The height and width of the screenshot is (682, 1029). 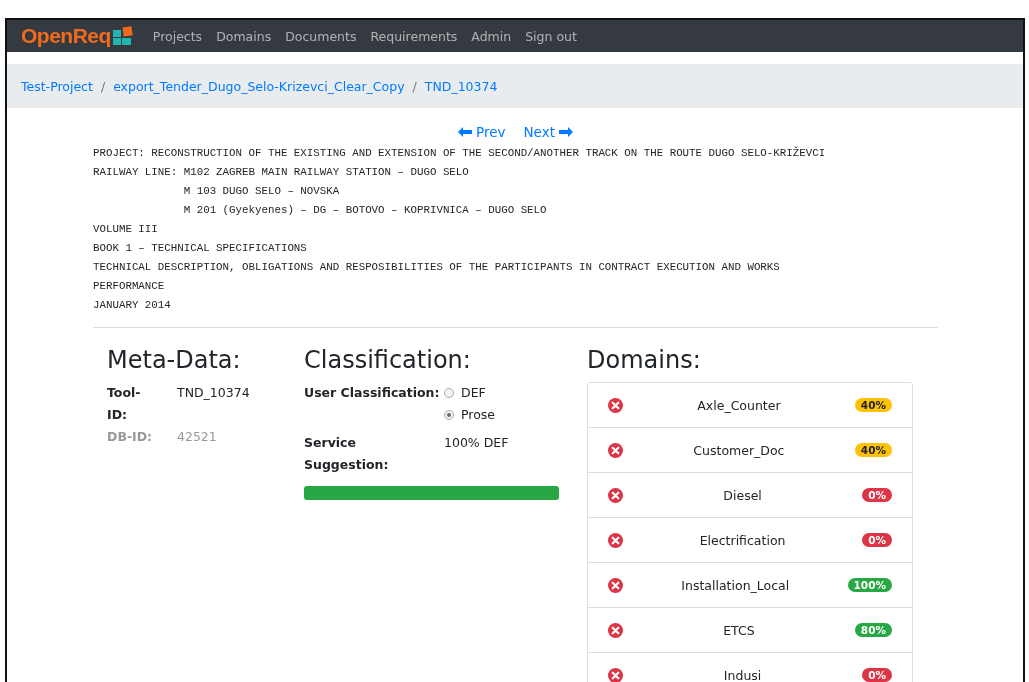 What do you see at coordinates (197, 437) in the screenshot?
I see `field-value: 42521` at bounding box center [197, 437].